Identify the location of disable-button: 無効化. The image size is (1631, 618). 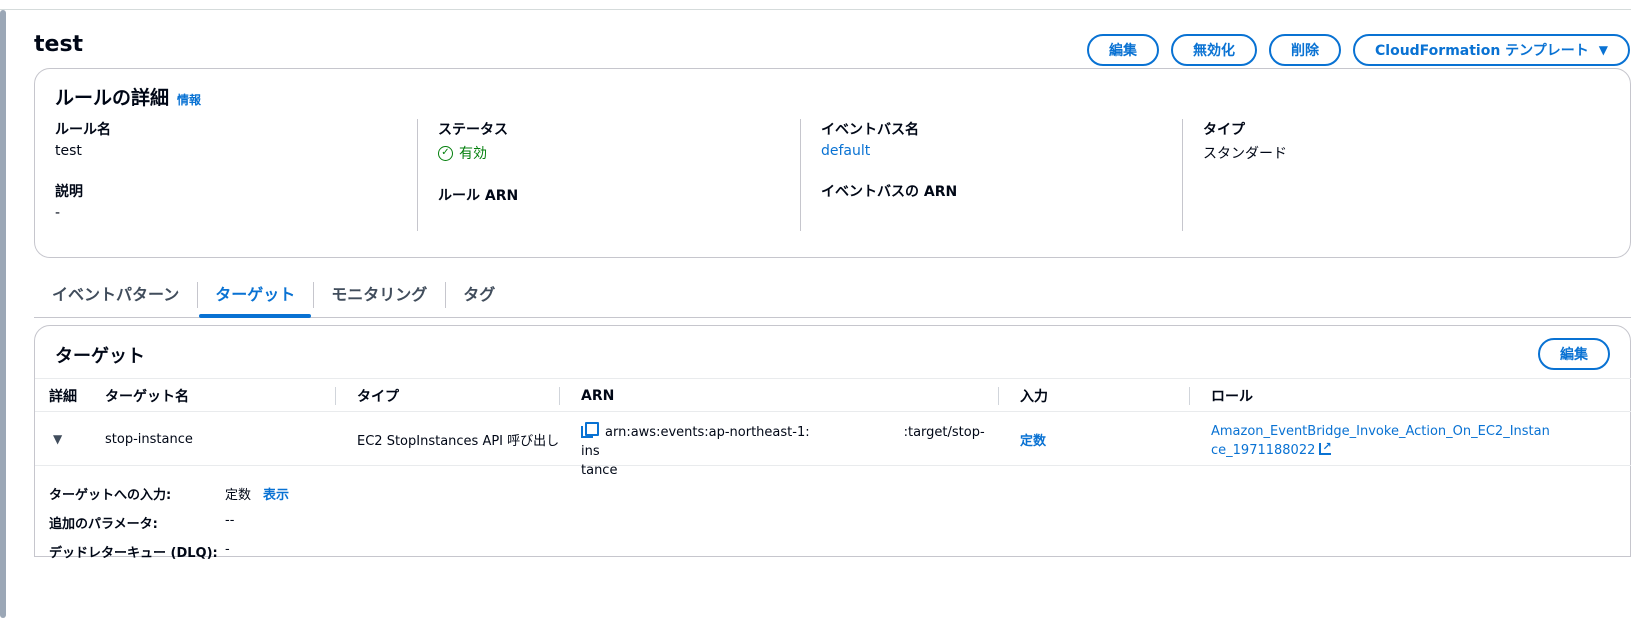
(1214, 50).